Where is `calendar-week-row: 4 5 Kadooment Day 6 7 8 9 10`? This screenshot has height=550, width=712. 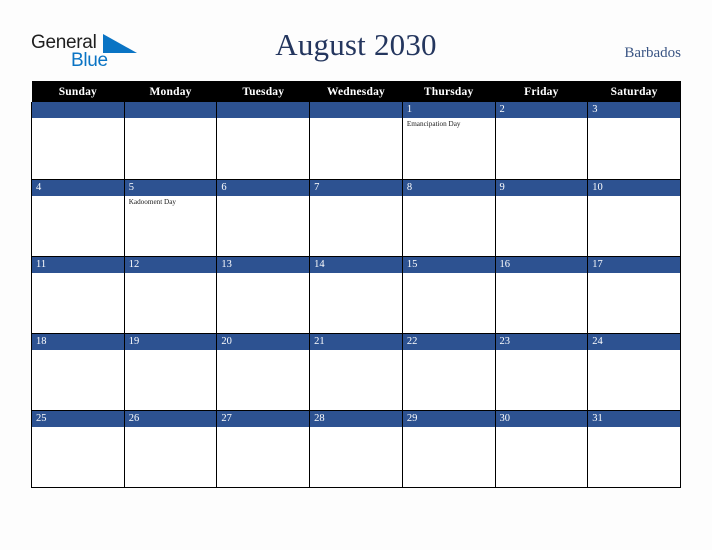 calendar-week-row: 4 5 Kadooment Day 6 7 8 9 10 is located at coordinates (356, 218).